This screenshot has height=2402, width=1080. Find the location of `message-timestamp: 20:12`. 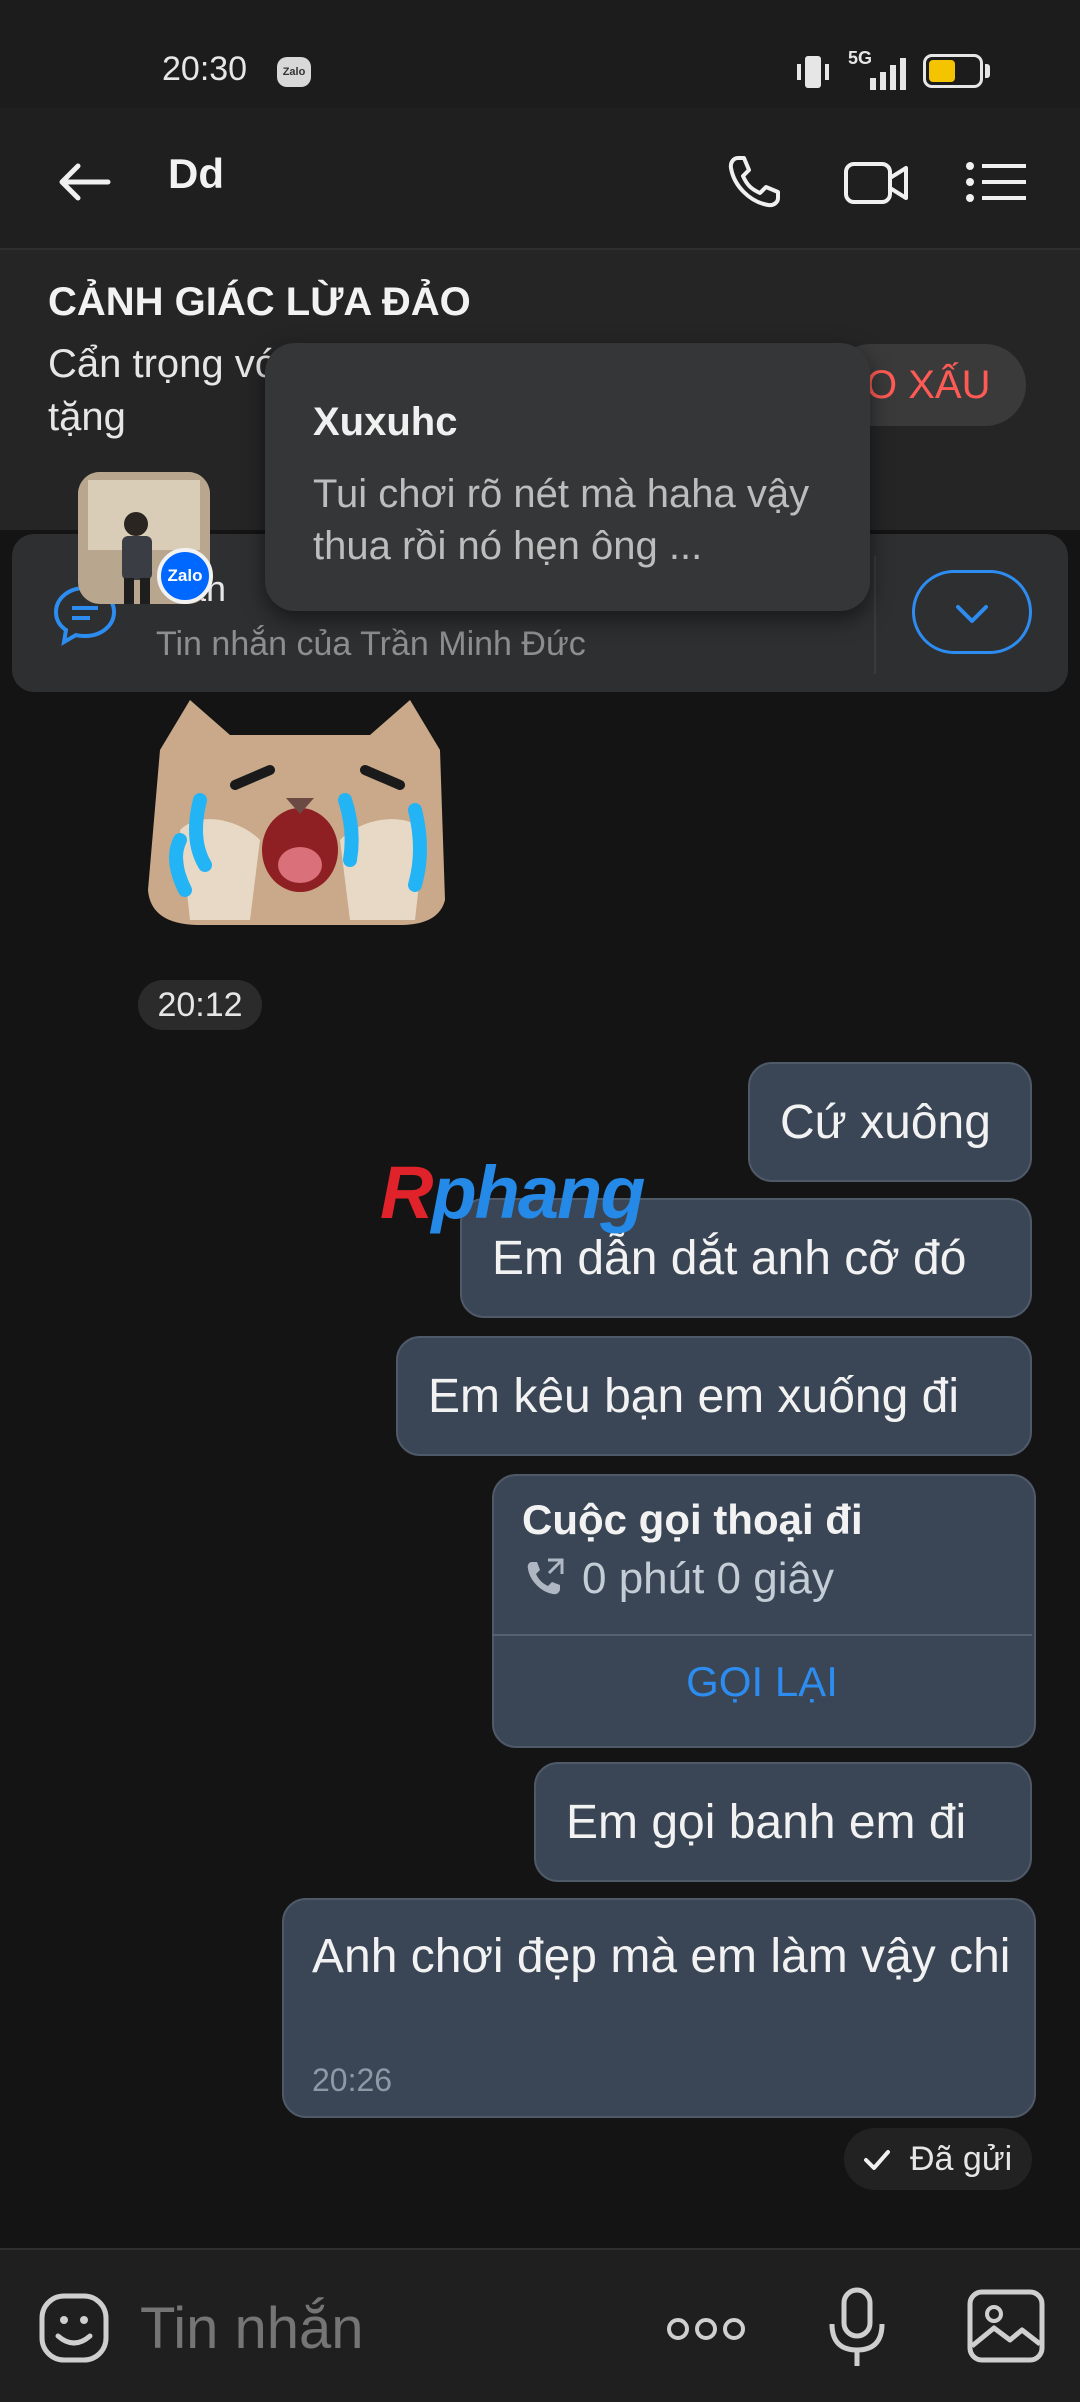

message-timestamp: 20:12 is located at coordinates (200, 1005).